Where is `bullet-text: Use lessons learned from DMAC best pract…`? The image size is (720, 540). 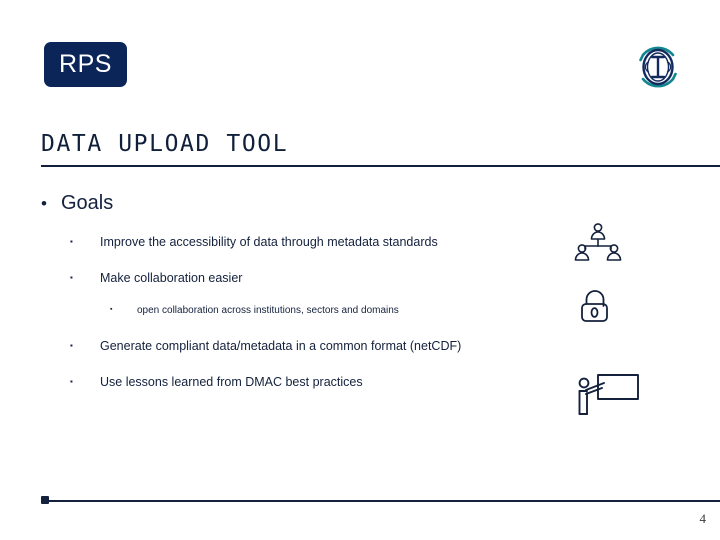 bullet-text: Use lessons learned from DMAC best pract… is located at coordinates (231, 382).